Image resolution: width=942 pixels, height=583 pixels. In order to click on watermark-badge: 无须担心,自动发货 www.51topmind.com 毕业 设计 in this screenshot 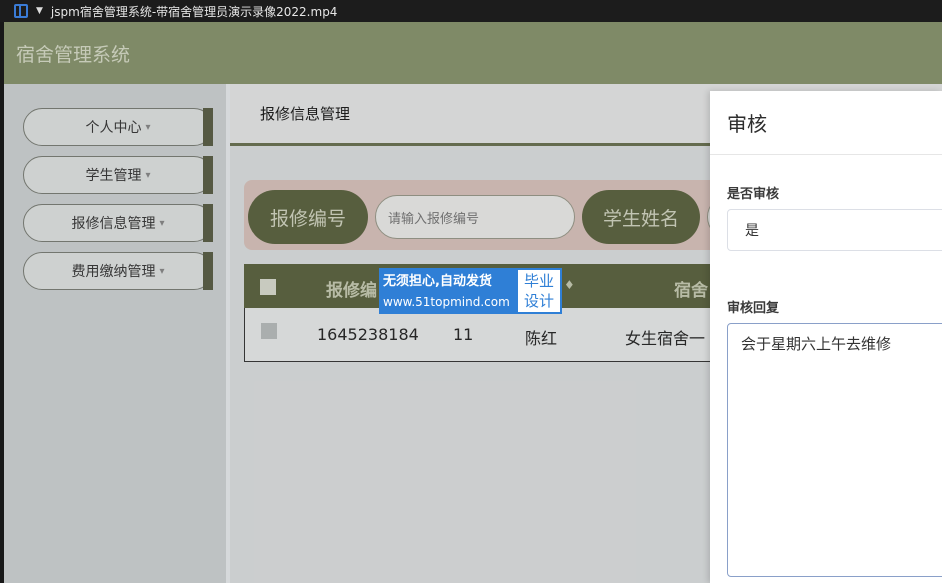, I will do `click(470, 291)`.